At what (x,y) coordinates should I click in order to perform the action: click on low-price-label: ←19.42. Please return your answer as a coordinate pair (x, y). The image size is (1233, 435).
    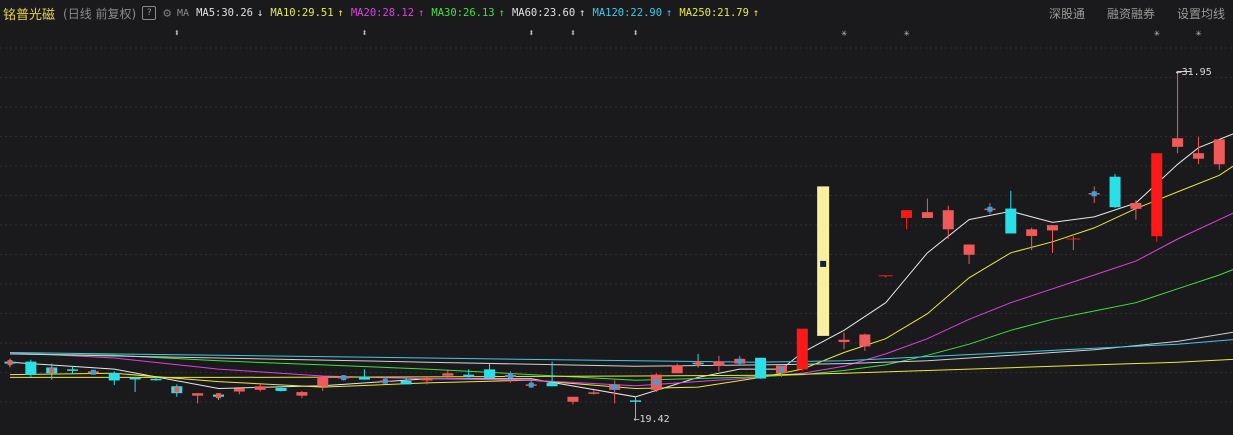
    Looking at the image, I should click on (652, 419).